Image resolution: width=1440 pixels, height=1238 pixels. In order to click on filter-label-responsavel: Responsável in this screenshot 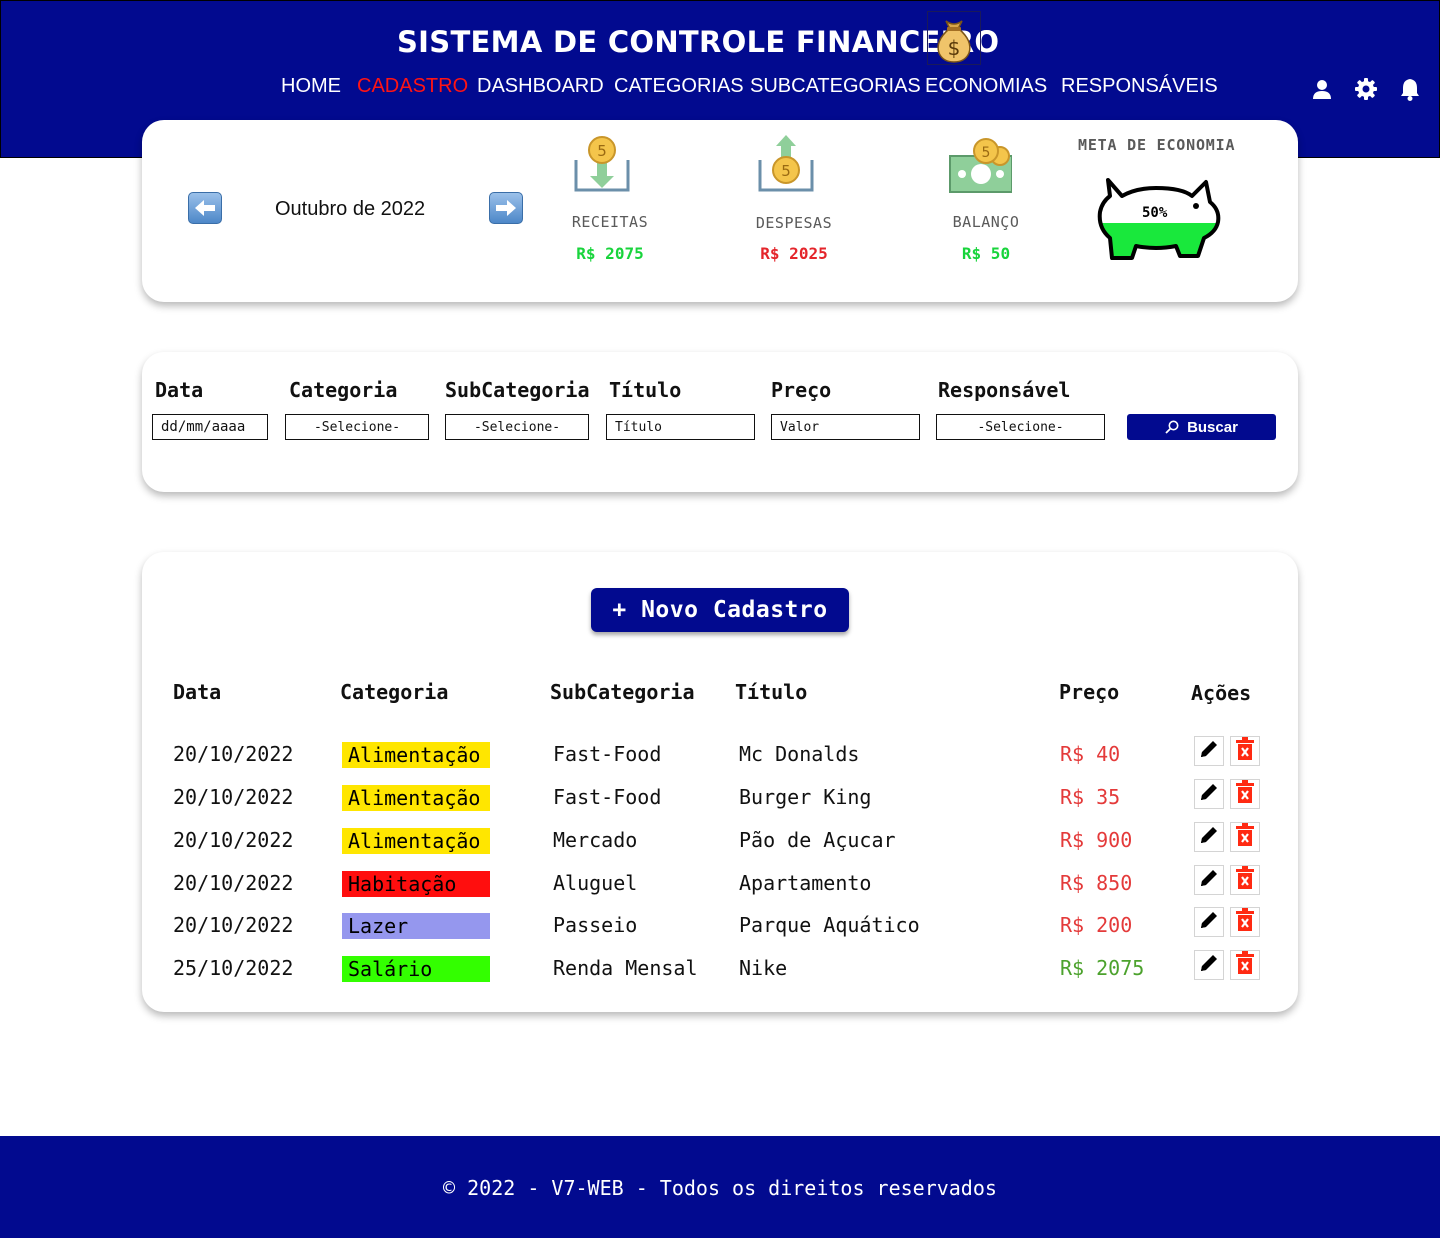, I will do `click(1004, 390)`.